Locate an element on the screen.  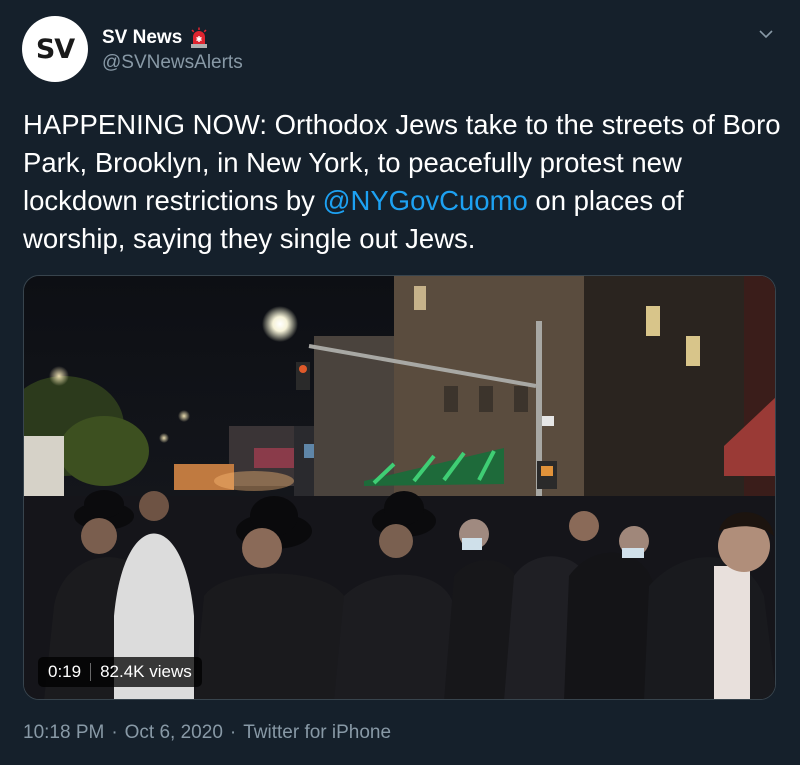
tweet-date: Oct 6, 2020 is located at coordinates (174, 733).